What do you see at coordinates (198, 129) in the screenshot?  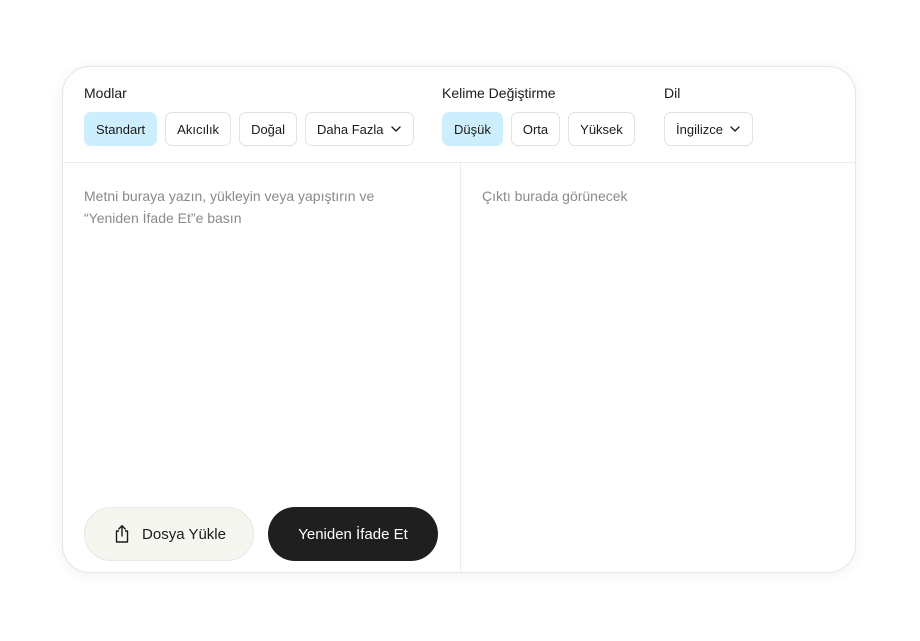 I see `mode-fluency-chip: Akıcılık` at bounding box center [198, 129].